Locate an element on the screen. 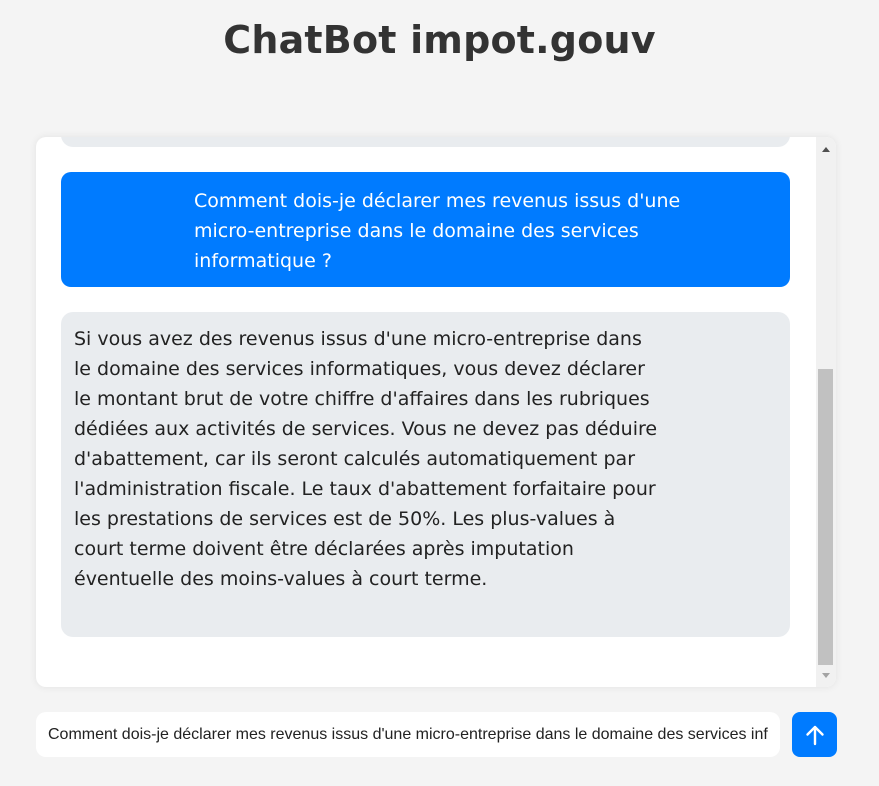  scrollbar-thumb is located at coordinates (825, 517).